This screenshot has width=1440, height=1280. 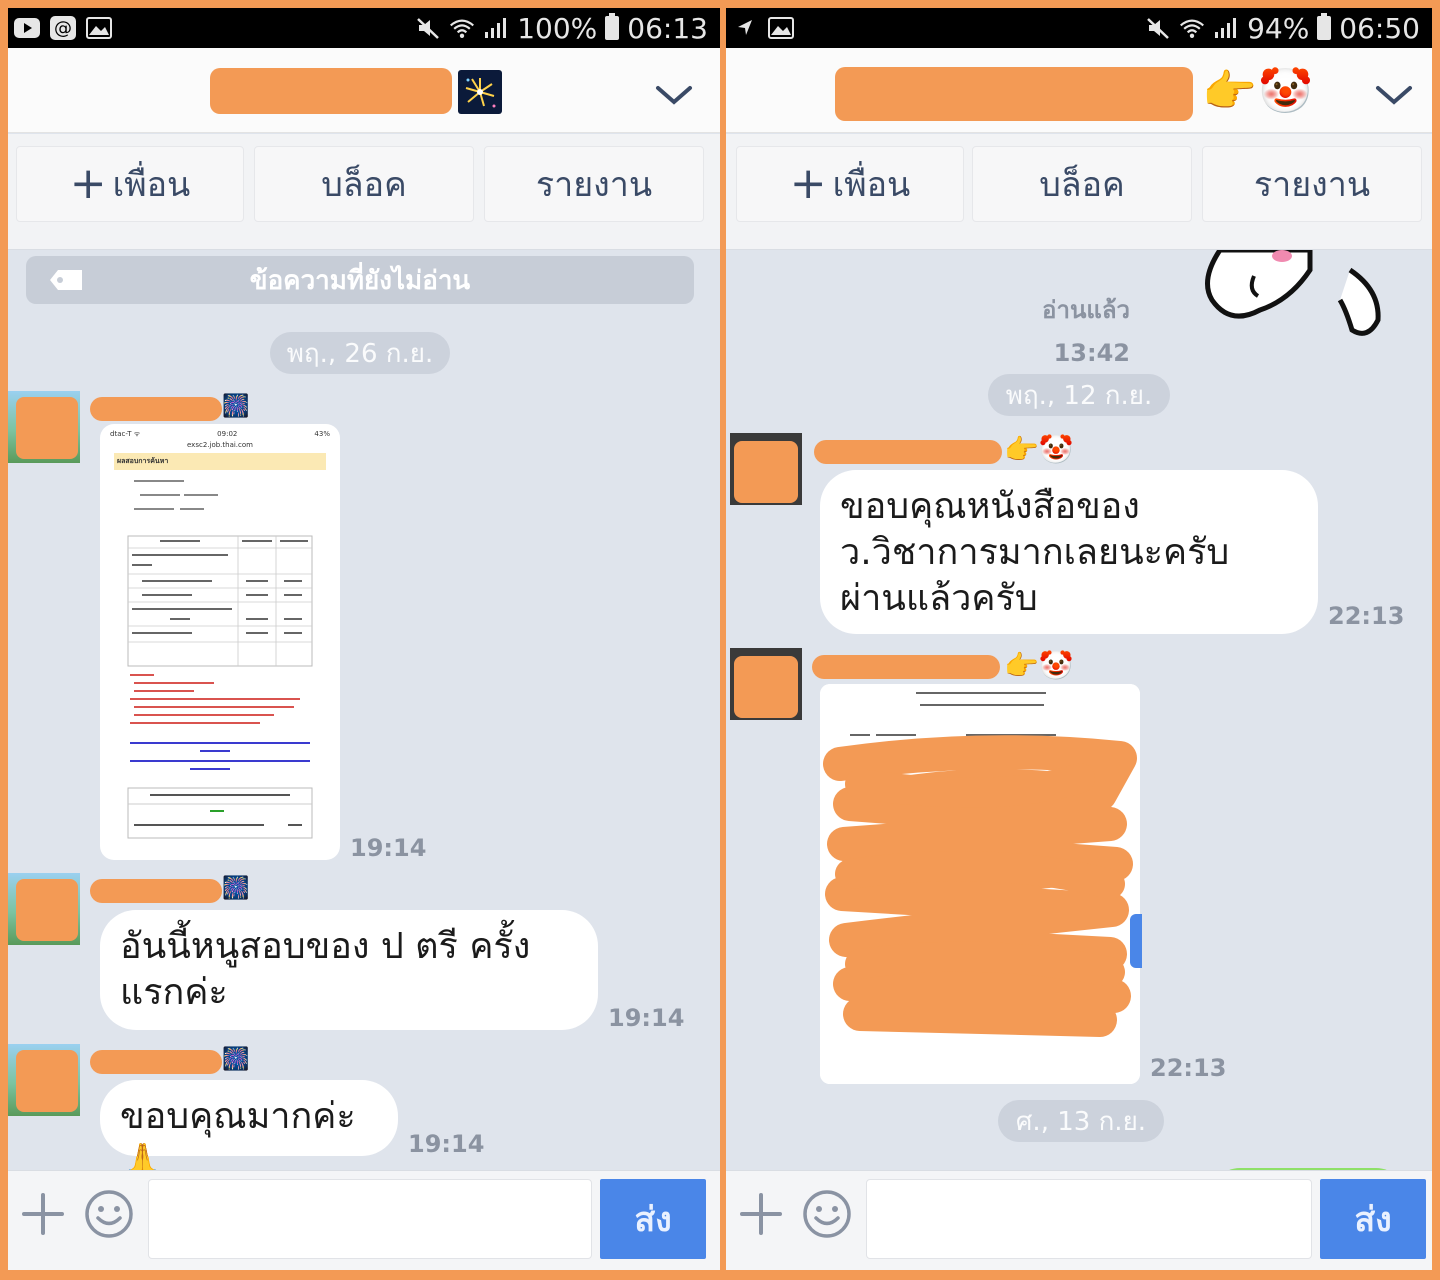 I want to click on image-message-redacted-document, so click(x=980, y=884).